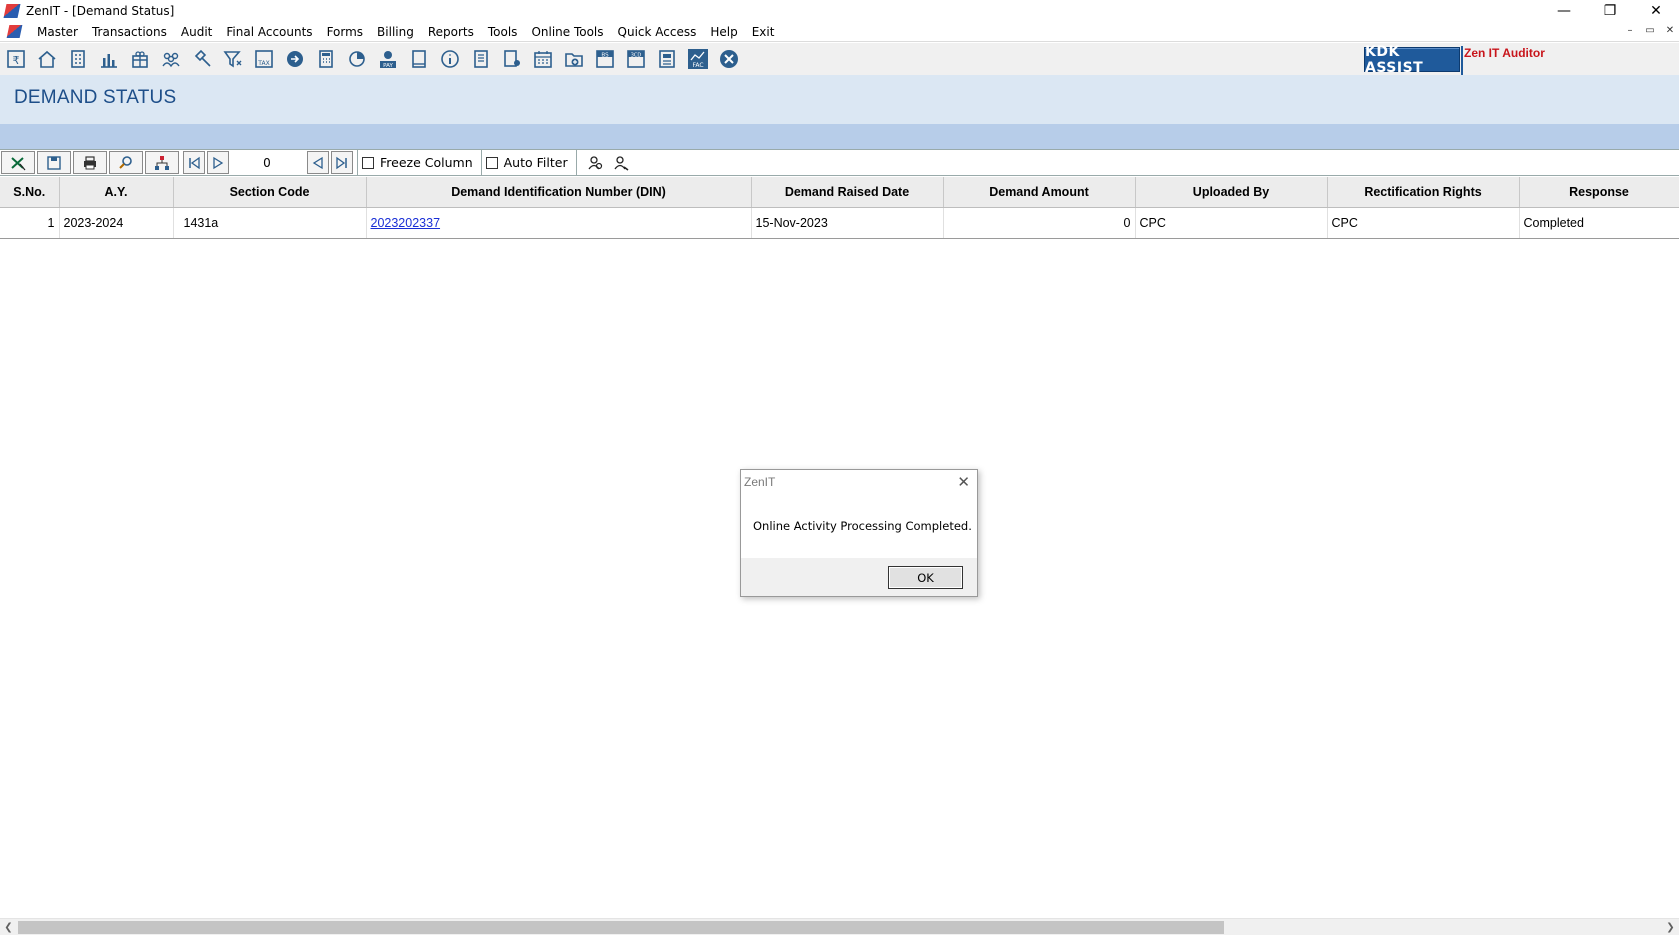 Image resolution: width=1679 pixels, height=937 pixels. I want to click on page-title: DEMAND STATUS, so click(95, 97).